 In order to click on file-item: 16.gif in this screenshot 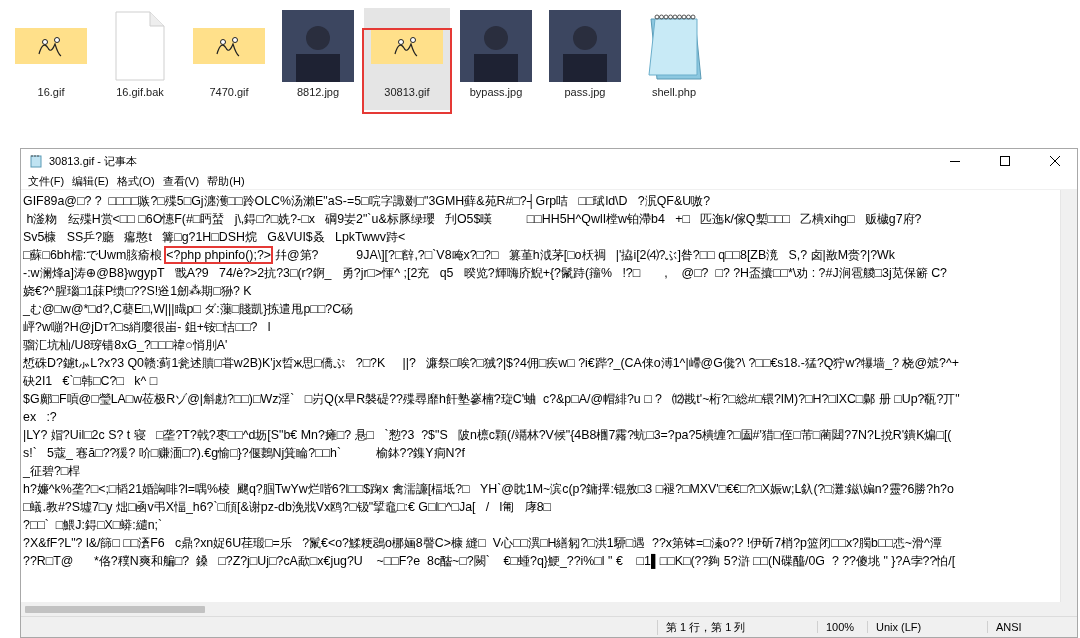, I will do `click(51, 59)`.